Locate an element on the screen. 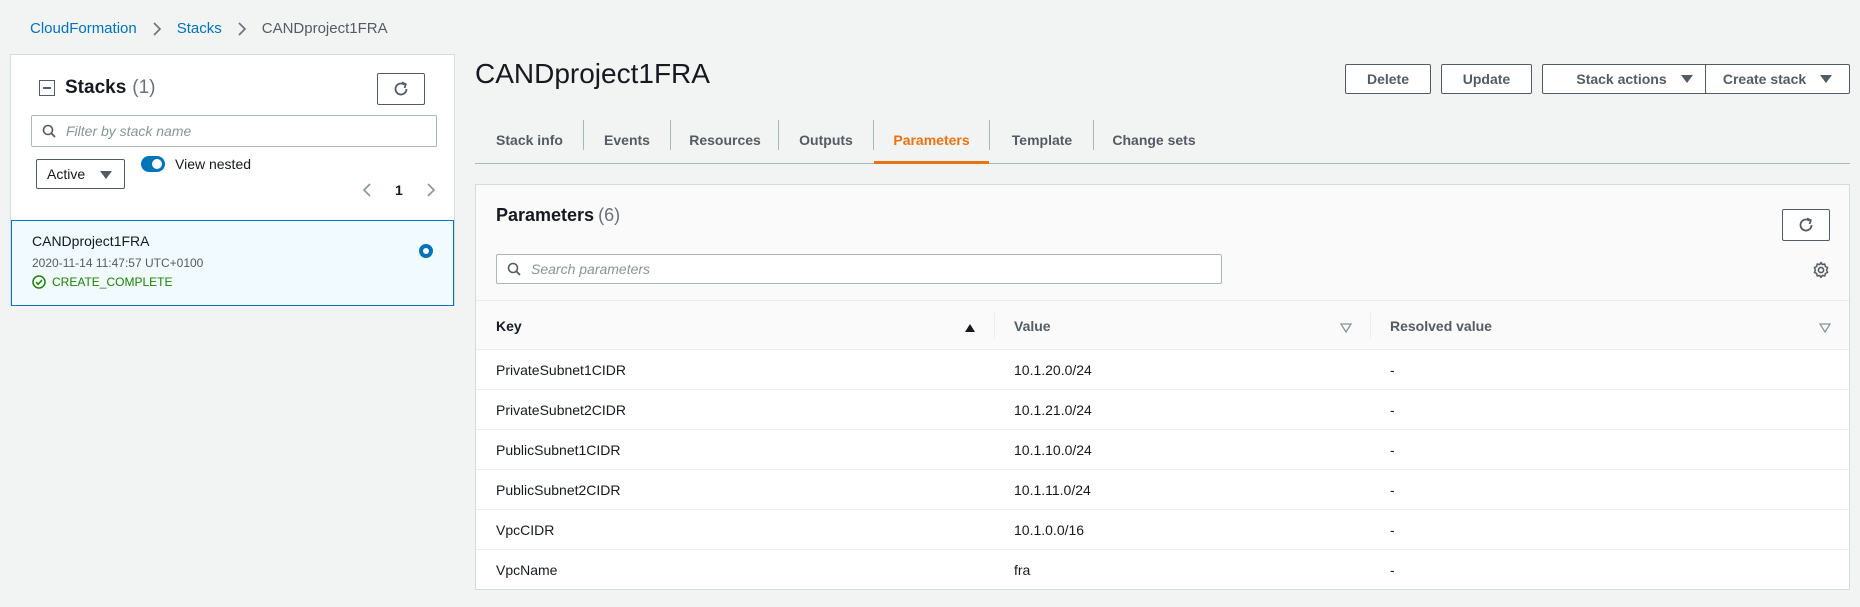 This screenshot has height=607, width=1860. stacks-panel-title: Stacks is located at coordinates (96, 87).